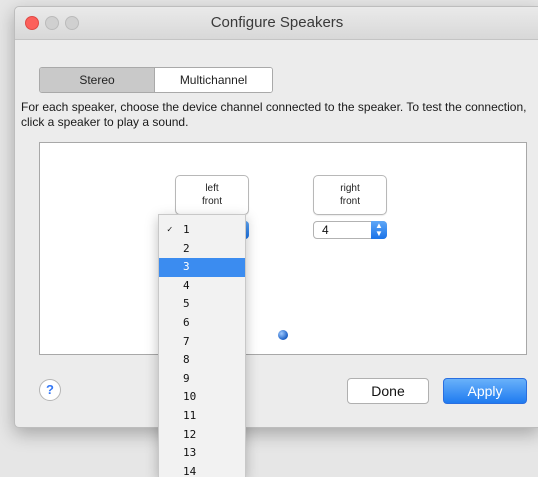 The height and width of the screenshot is (477, 538). I want to click on menu-item-10: 10, so click(202, 397).